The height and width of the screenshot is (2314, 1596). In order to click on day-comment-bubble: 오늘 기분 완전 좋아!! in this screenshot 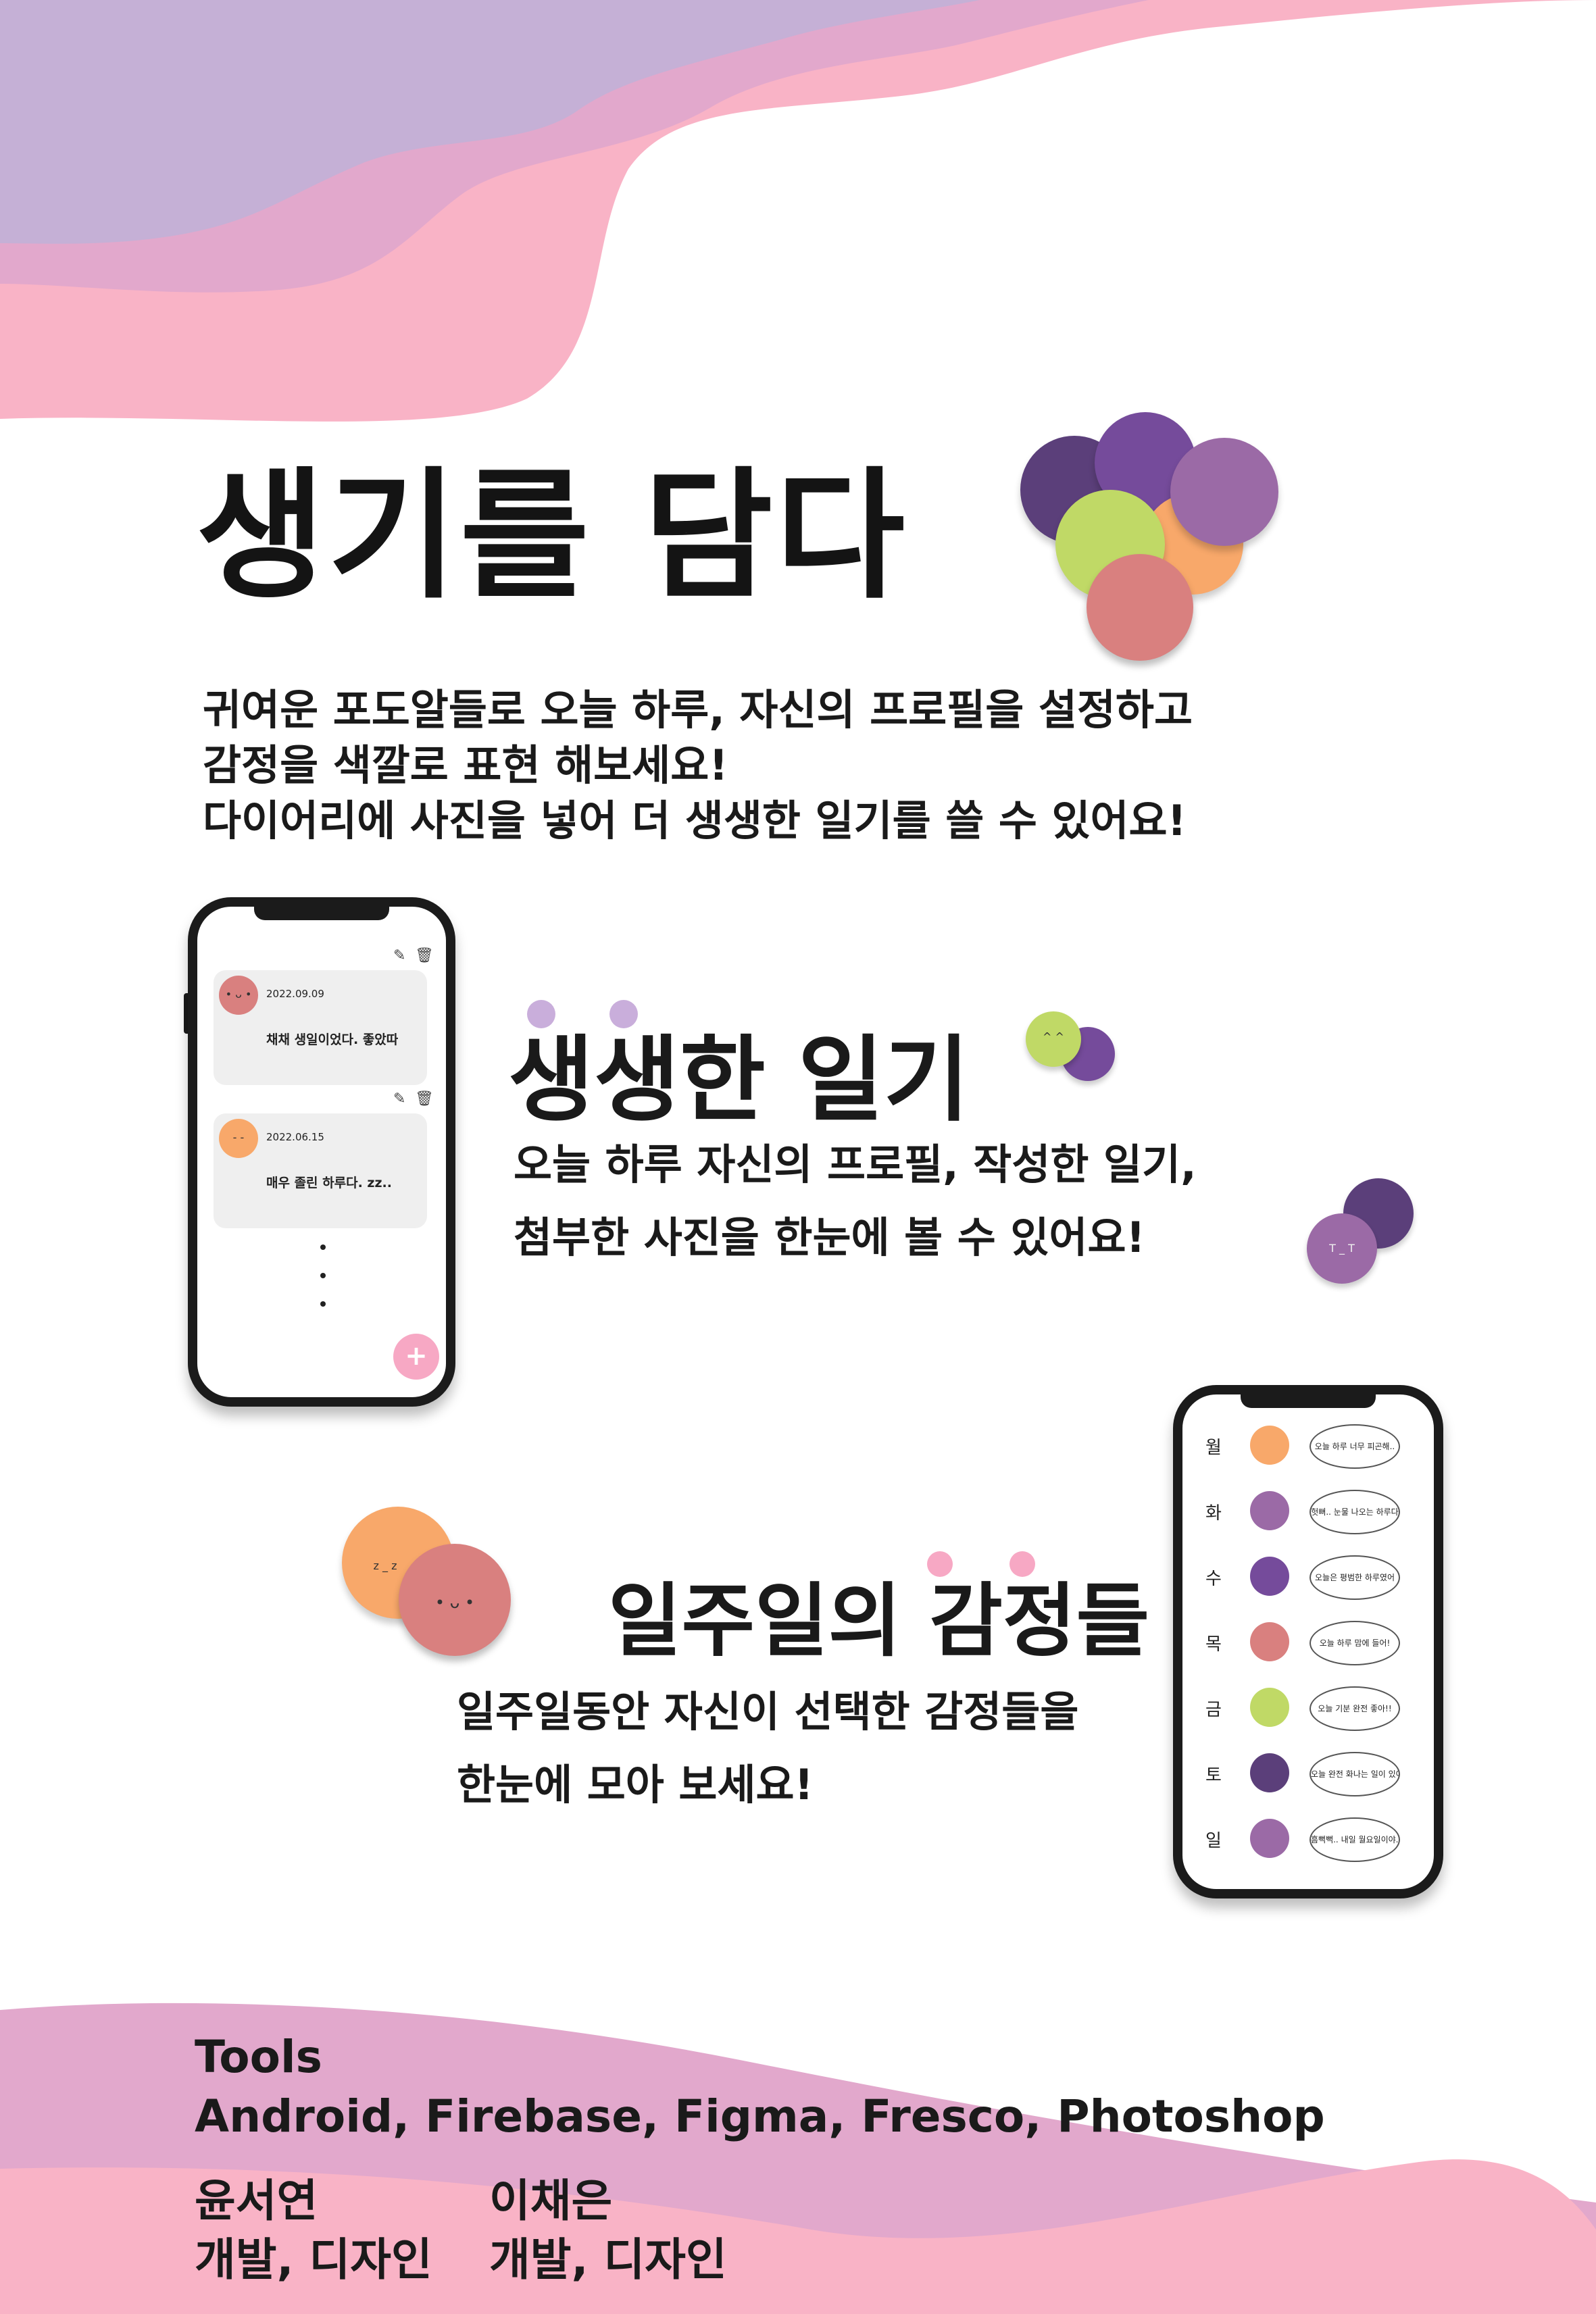, I will do `click(1355, 1709)`.